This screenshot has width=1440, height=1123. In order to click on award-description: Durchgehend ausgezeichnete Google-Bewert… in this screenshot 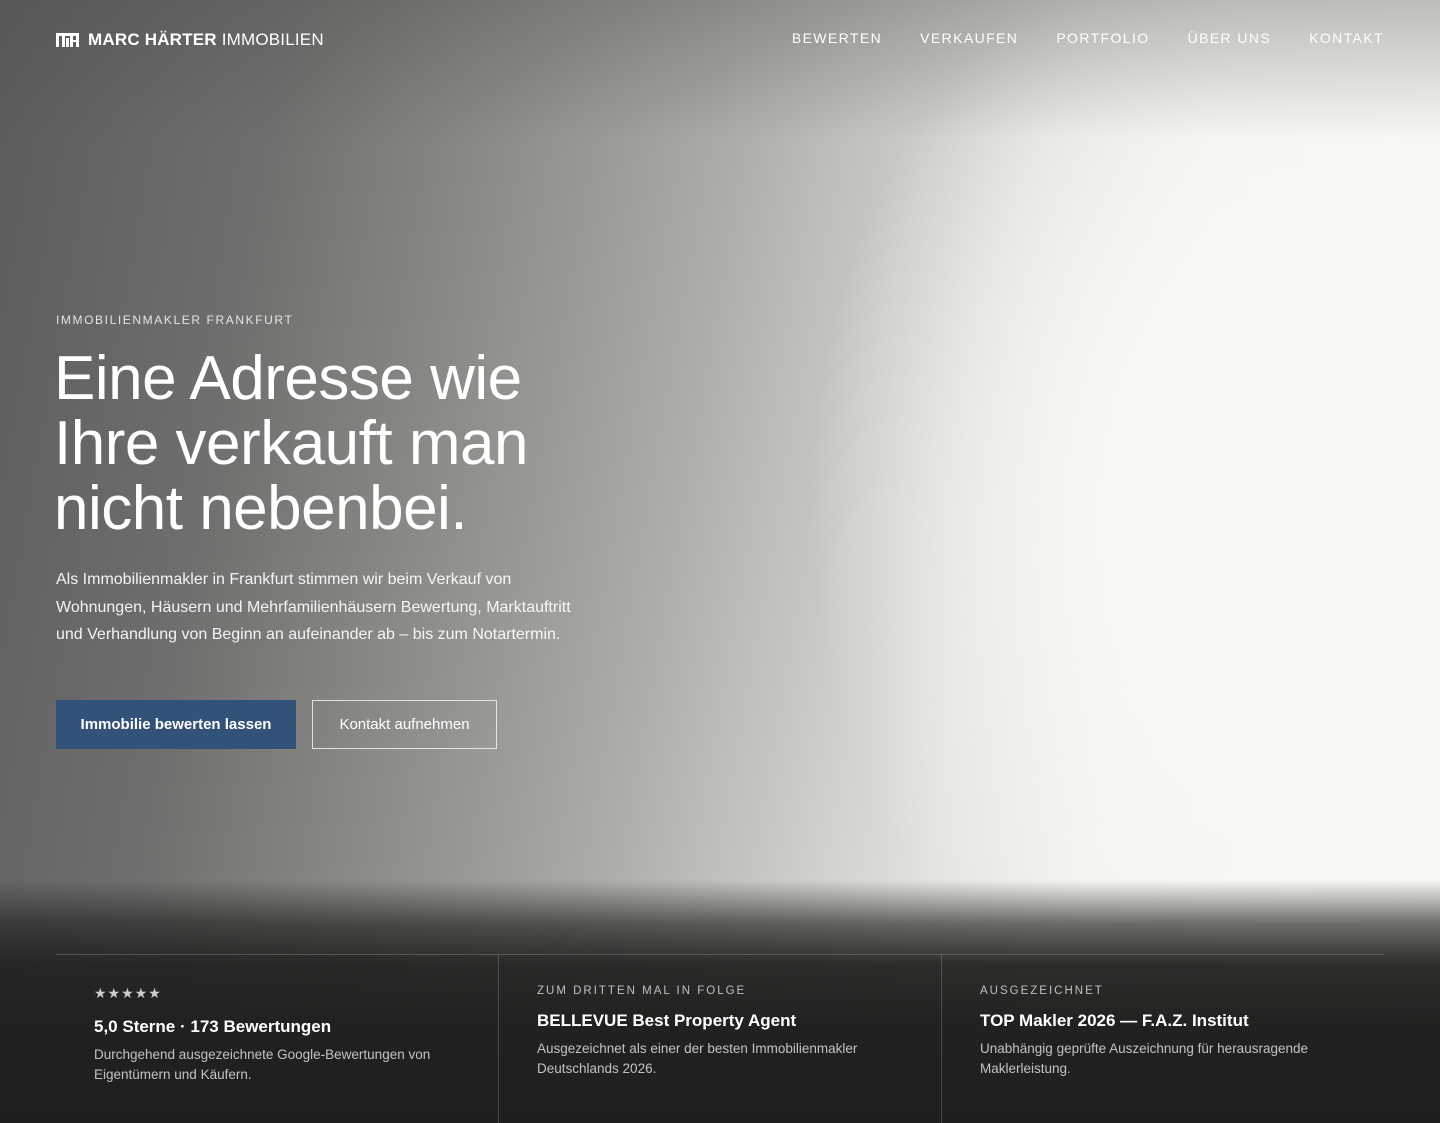, I will do `click(262, 1064)`.